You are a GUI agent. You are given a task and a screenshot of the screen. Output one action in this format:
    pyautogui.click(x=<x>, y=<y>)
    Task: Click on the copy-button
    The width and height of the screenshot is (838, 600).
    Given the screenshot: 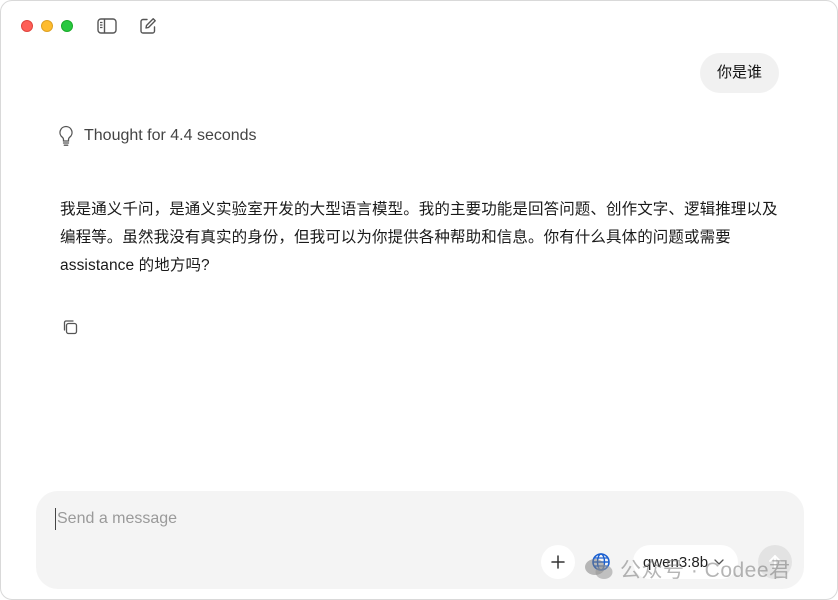 What is the action you would take?
    pyautogui.click(x=70, y=327)
    